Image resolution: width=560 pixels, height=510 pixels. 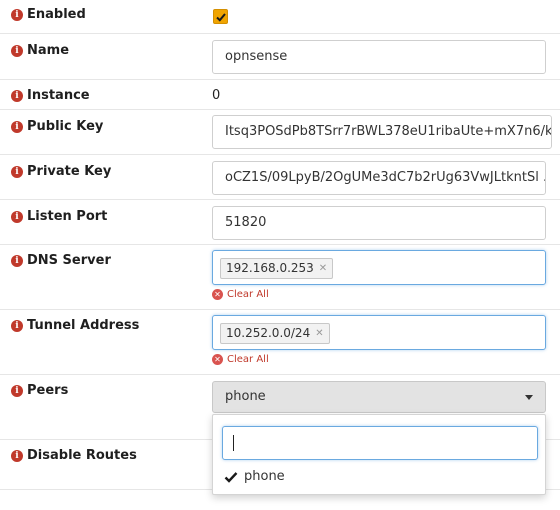 What do you see at coordinates (48, 390) in the screenshot?
I see `peers-label: Peers` at bounding box center [48, 390].